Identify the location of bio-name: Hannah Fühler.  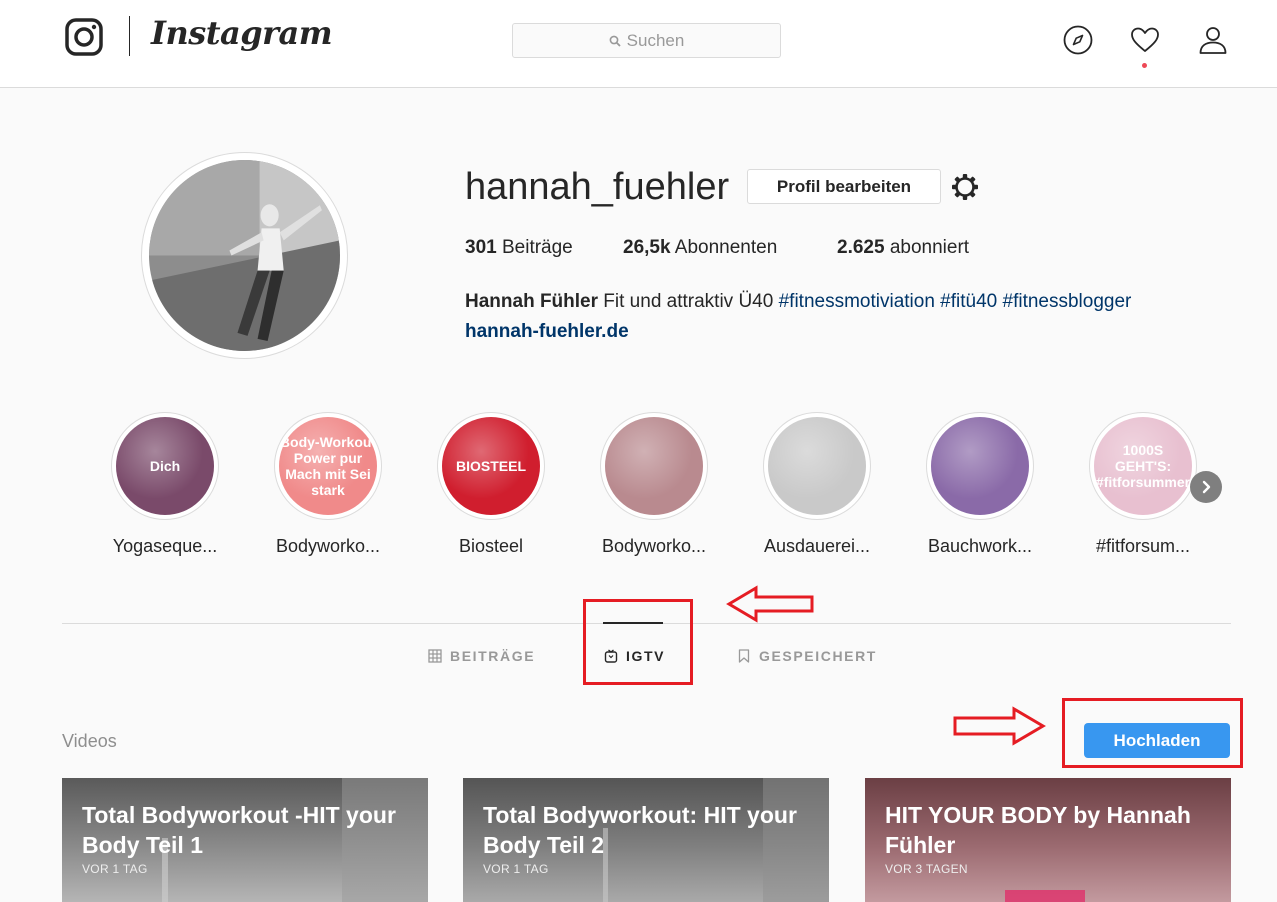
(532, 301).